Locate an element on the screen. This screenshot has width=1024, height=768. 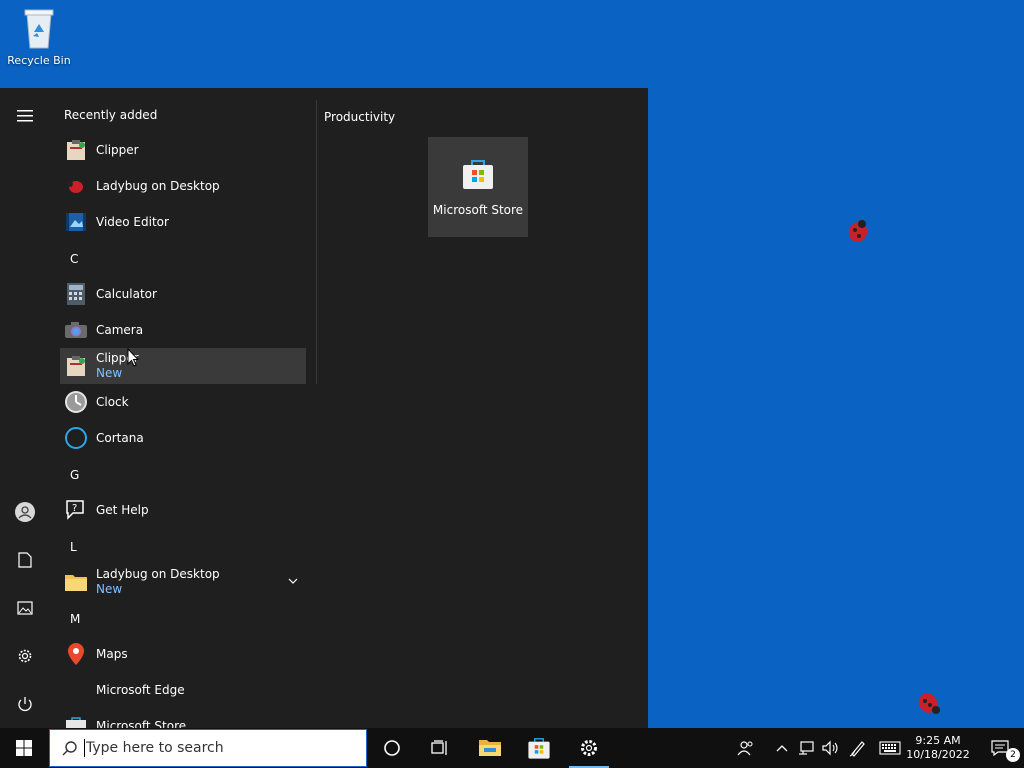
app-folder-ladybug: Ladybug on Desktop New is located at coordinates (183, 582).